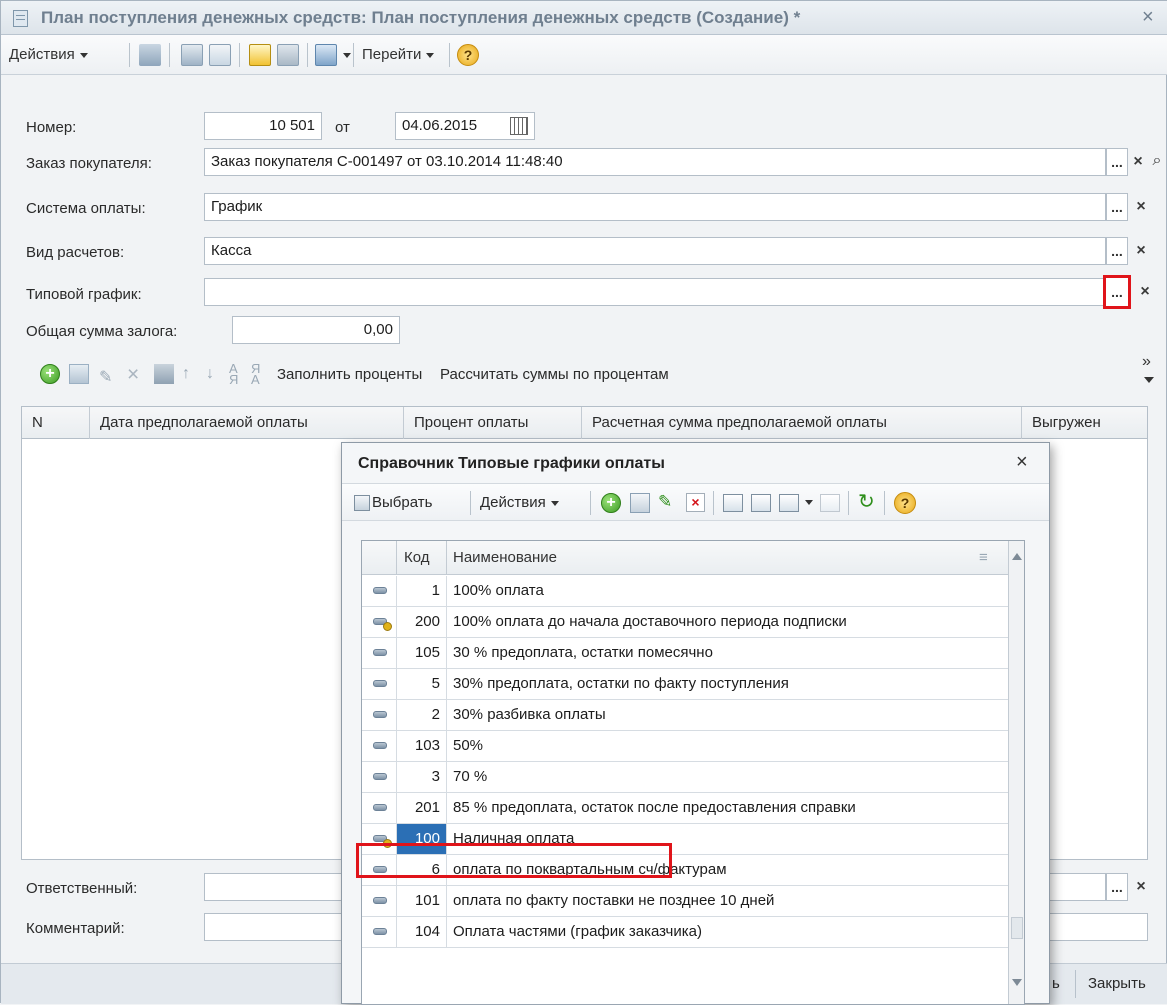 This screenshot has height=1005, width=1167. I want to click on template-schedule-field, so click(655, 292).